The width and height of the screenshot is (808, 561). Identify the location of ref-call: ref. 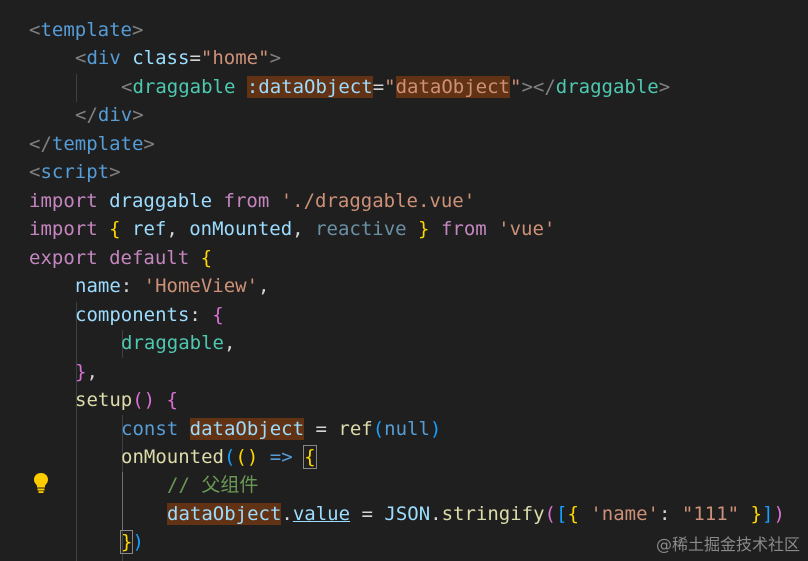
(355, 429).